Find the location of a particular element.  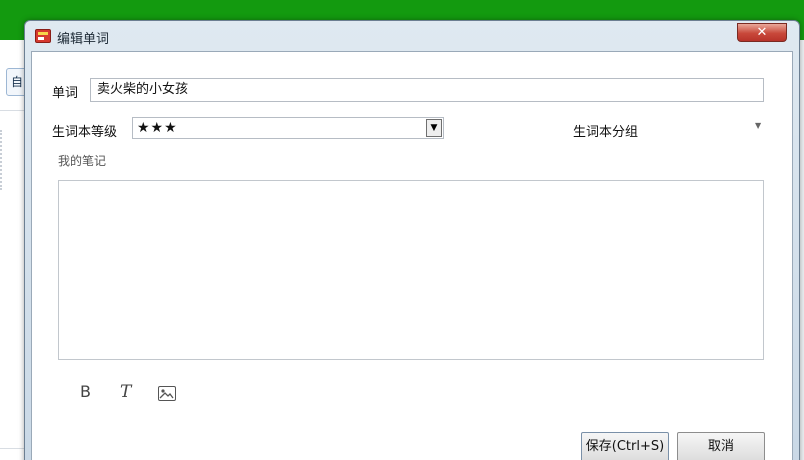

image-icon-graphic is located at coordinates (166, 394).